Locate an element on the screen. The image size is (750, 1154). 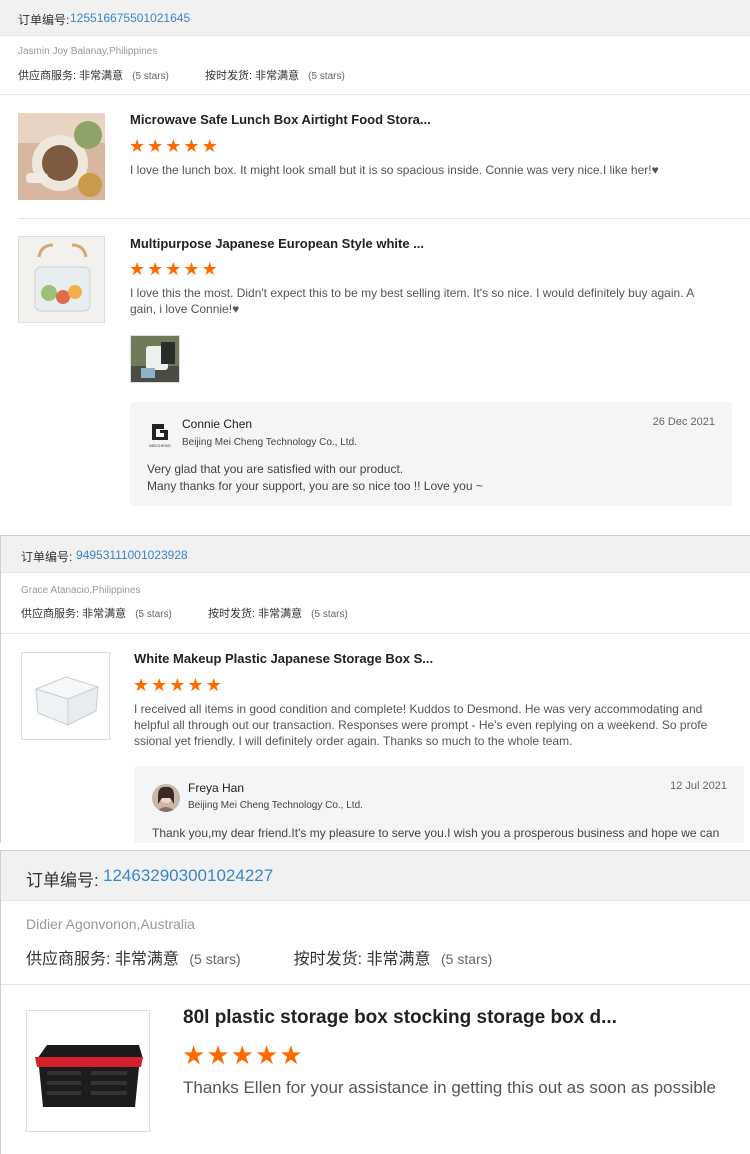
product-thumbnail-crate is located at coordinates (88, 1071).